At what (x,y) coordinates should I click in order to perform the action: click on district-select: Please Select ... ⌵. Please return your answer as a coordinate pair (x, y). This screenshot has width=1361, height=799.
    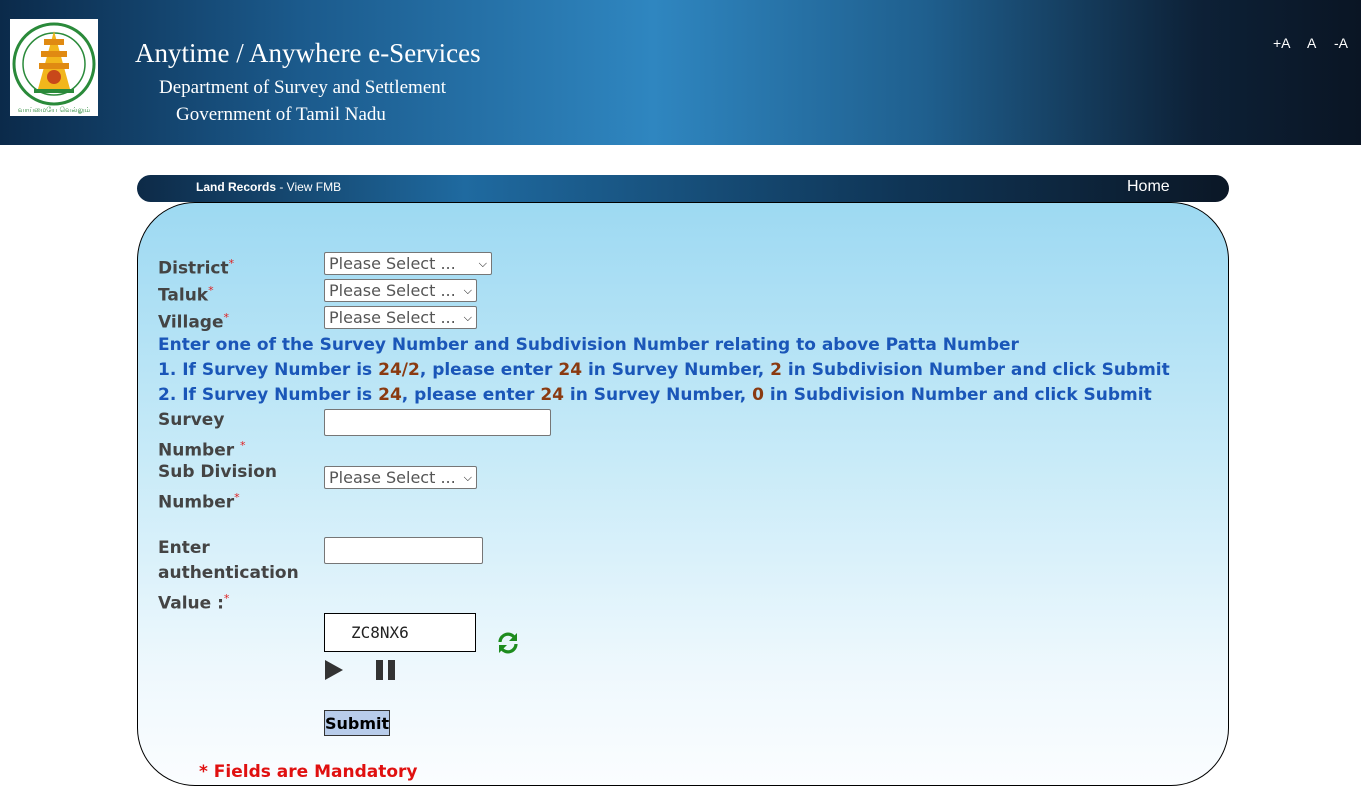
    Looking at the image, I should click on (408, 263).